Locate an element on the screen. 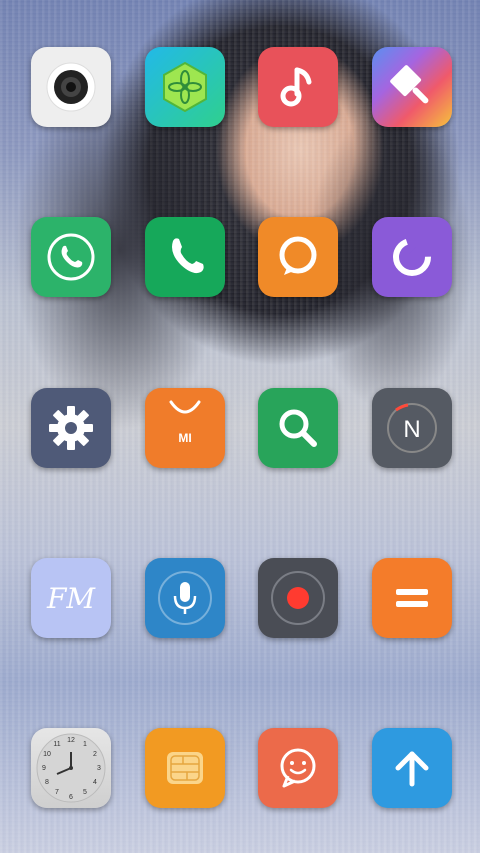 The height and width of the screenshot is (853, 480). app-mi-store: MI is located at coordinates (185, 428).